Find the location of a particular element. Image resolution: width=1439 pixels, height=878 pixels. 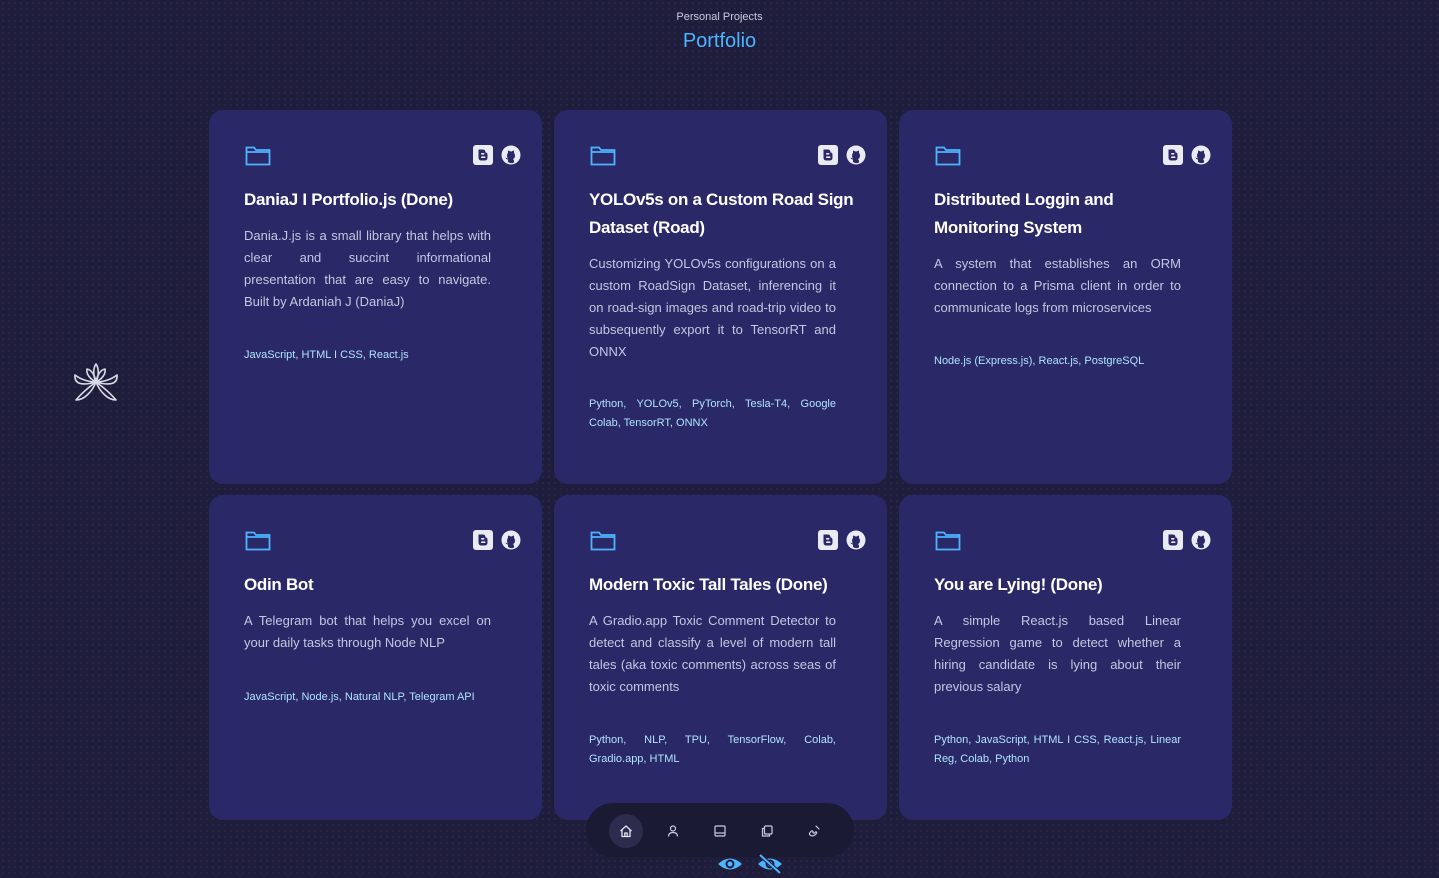

bottom-nav is located at coordinates (720, 830).